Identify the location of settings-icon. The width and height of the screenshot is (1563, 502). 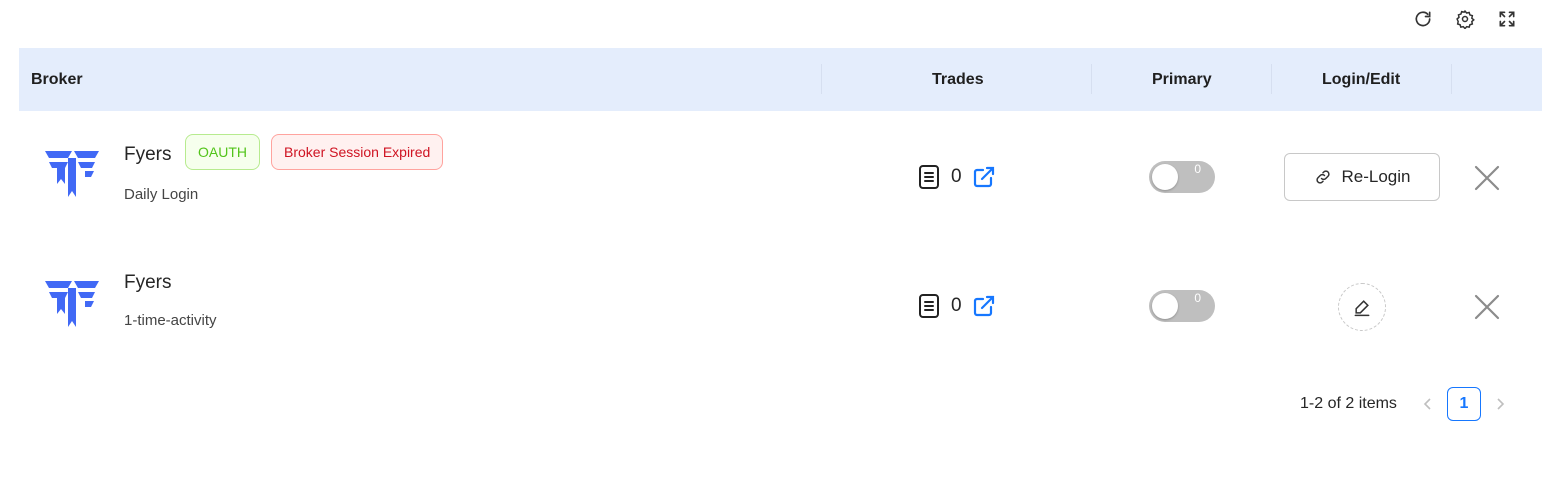
(1465, 19).